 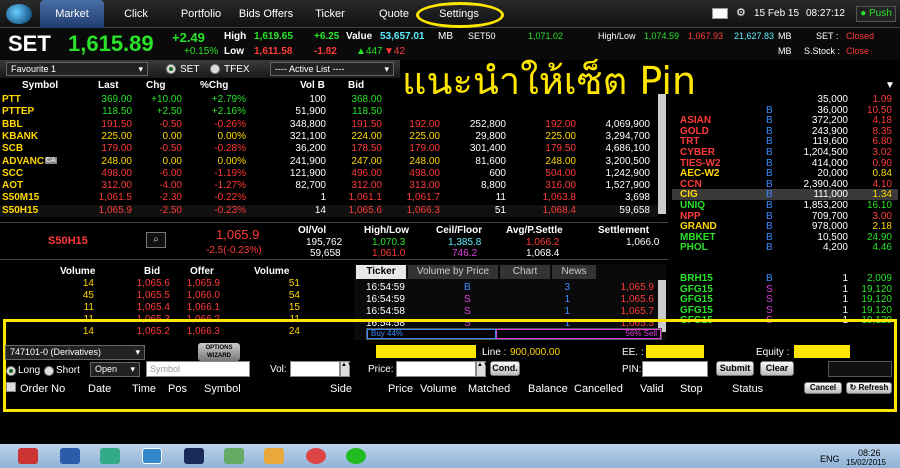 I want to click on order-col-date: Date, so click(x=99, y=389).